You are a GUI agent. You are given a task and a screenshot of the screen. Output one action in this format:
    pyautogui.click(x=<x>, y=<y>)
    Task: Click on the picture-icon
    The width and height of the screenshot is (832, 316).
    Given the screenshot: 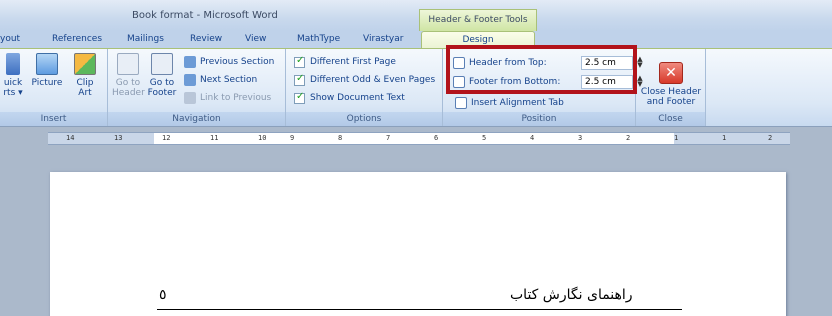 What is the action you would take?
    pyautogui.click(x=47, y=64)
    